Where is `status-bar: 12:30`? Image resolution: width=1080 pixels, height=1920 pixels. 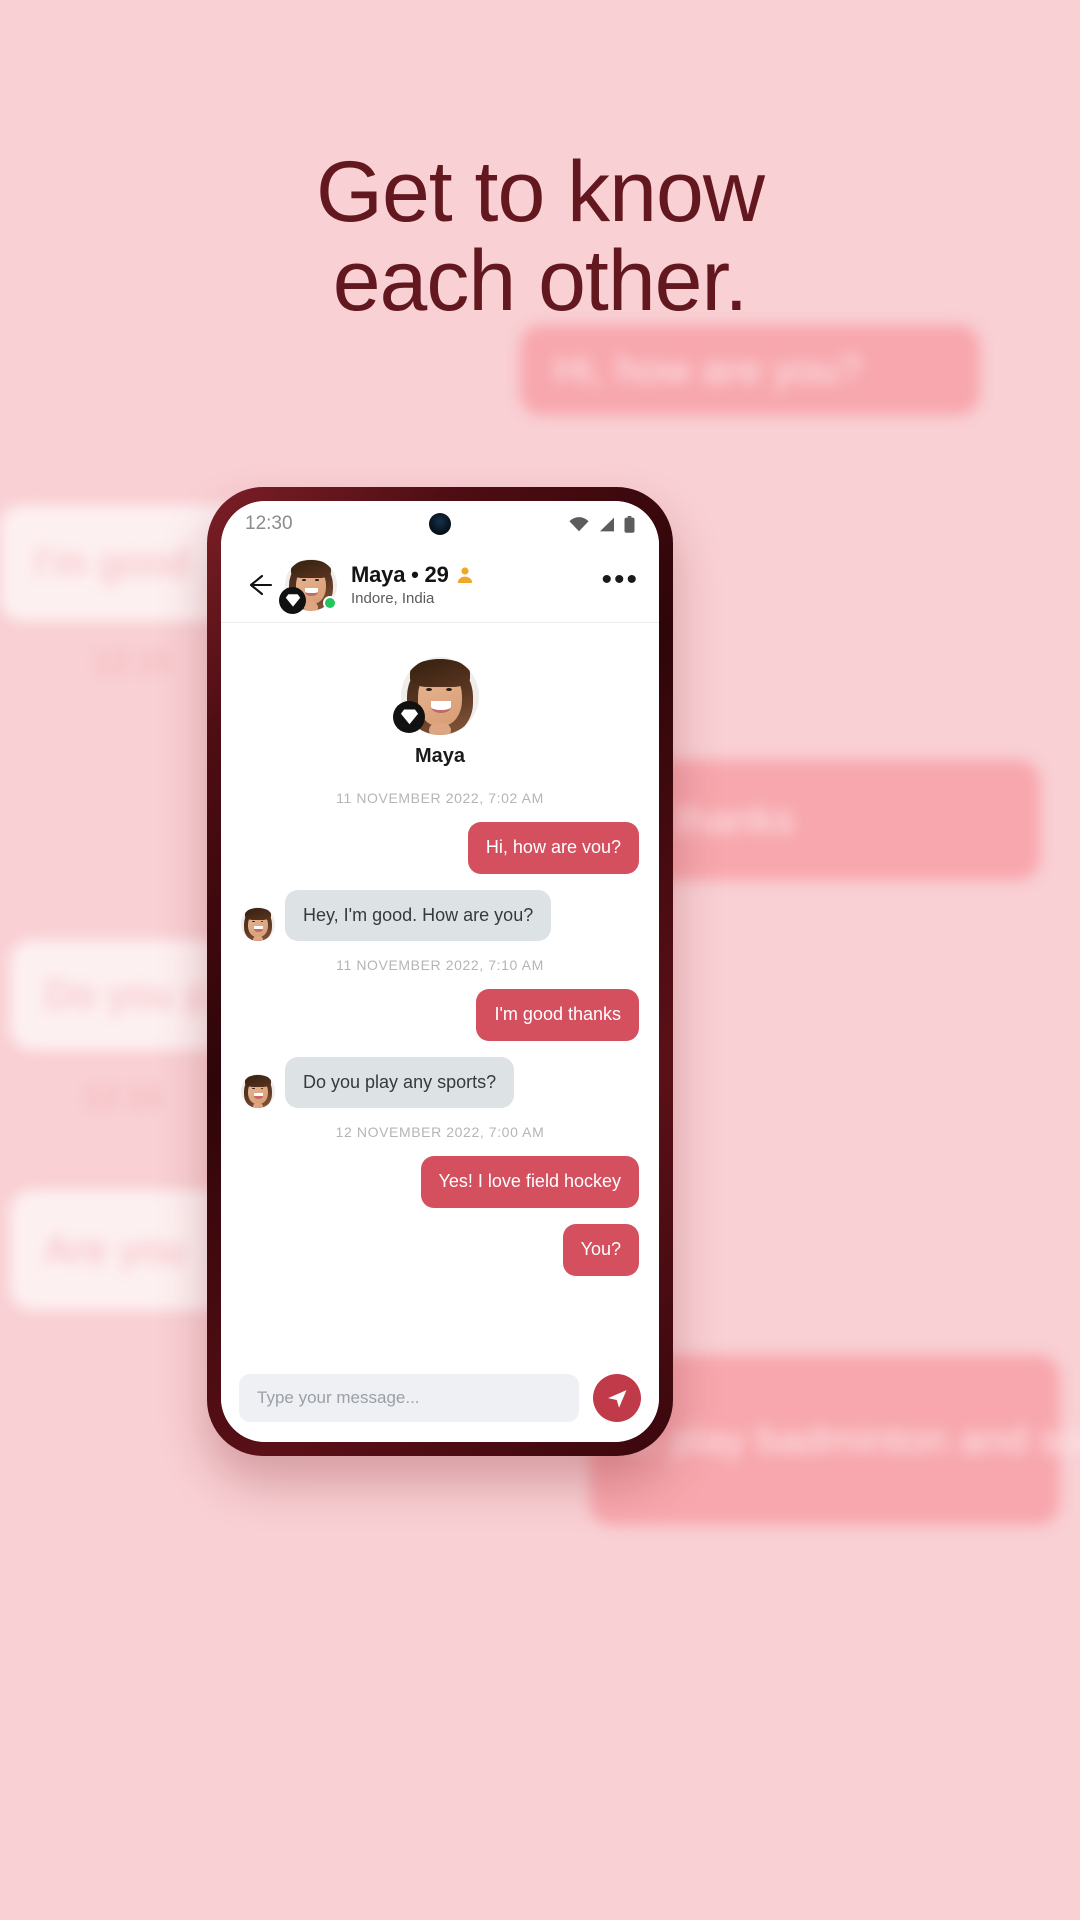
status-bar: 12:30 is located at coordinates (440, 524).